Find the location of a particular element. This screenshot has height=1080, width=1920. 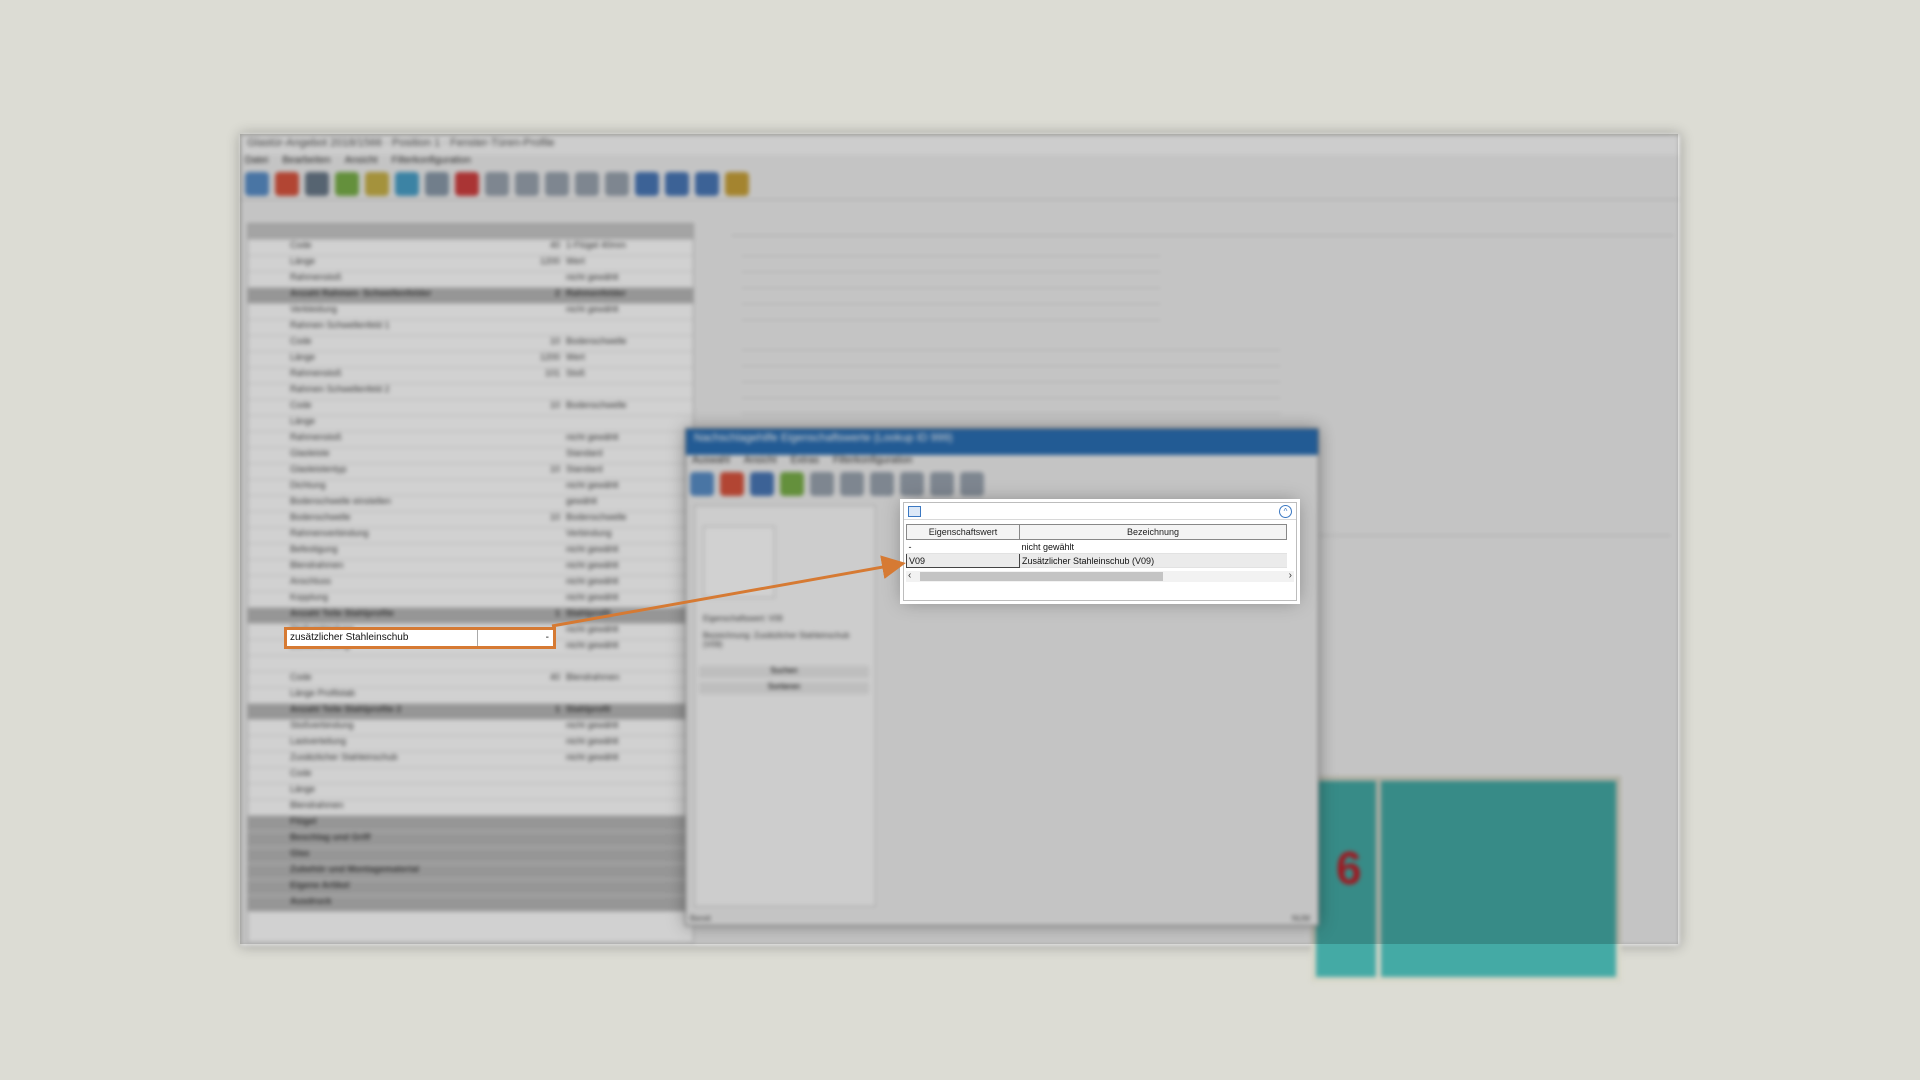

annotation-arrow is located at coordinates (728, 591).